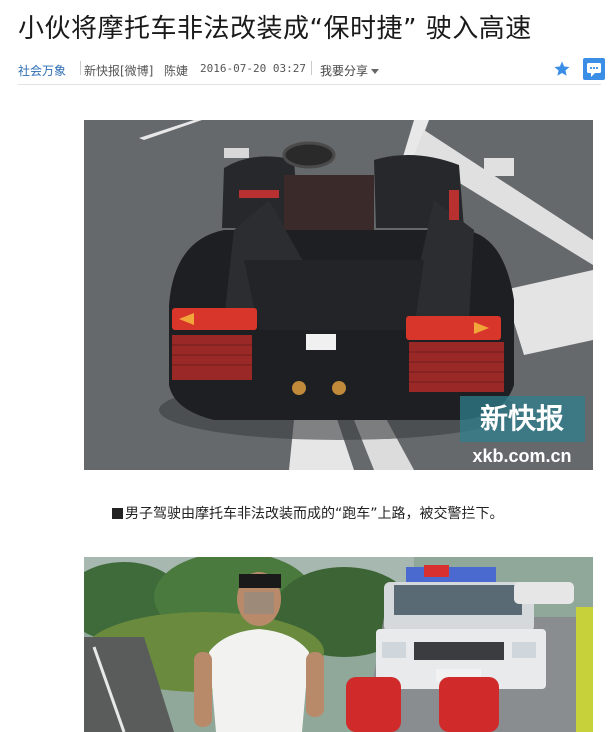  I want to click on channel-link: 社会万象, so click(42, 70).